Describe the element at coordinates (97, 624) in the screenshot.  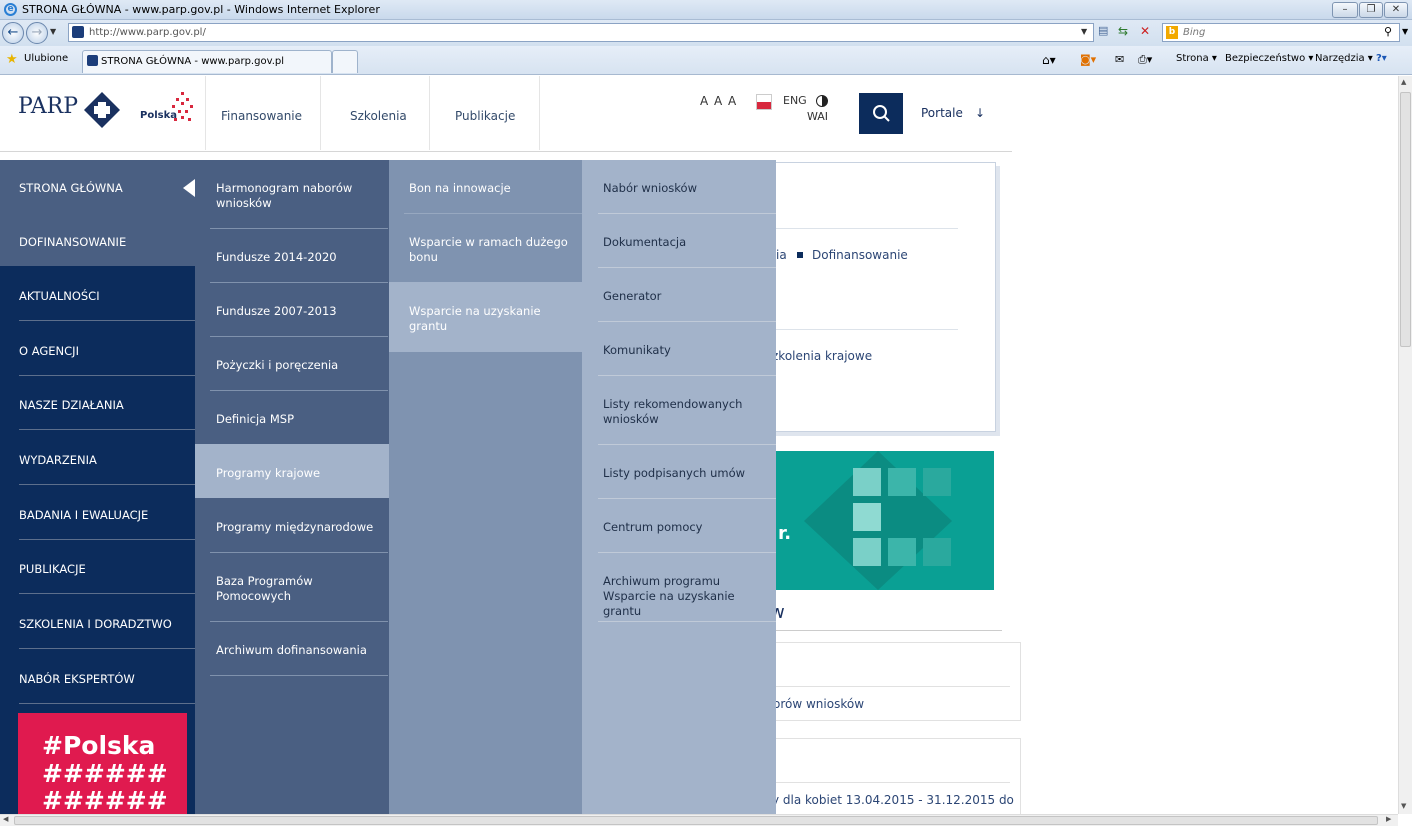
I see `menu-szkolenia: SZKOLENIA I DORADZTWO` at that location.